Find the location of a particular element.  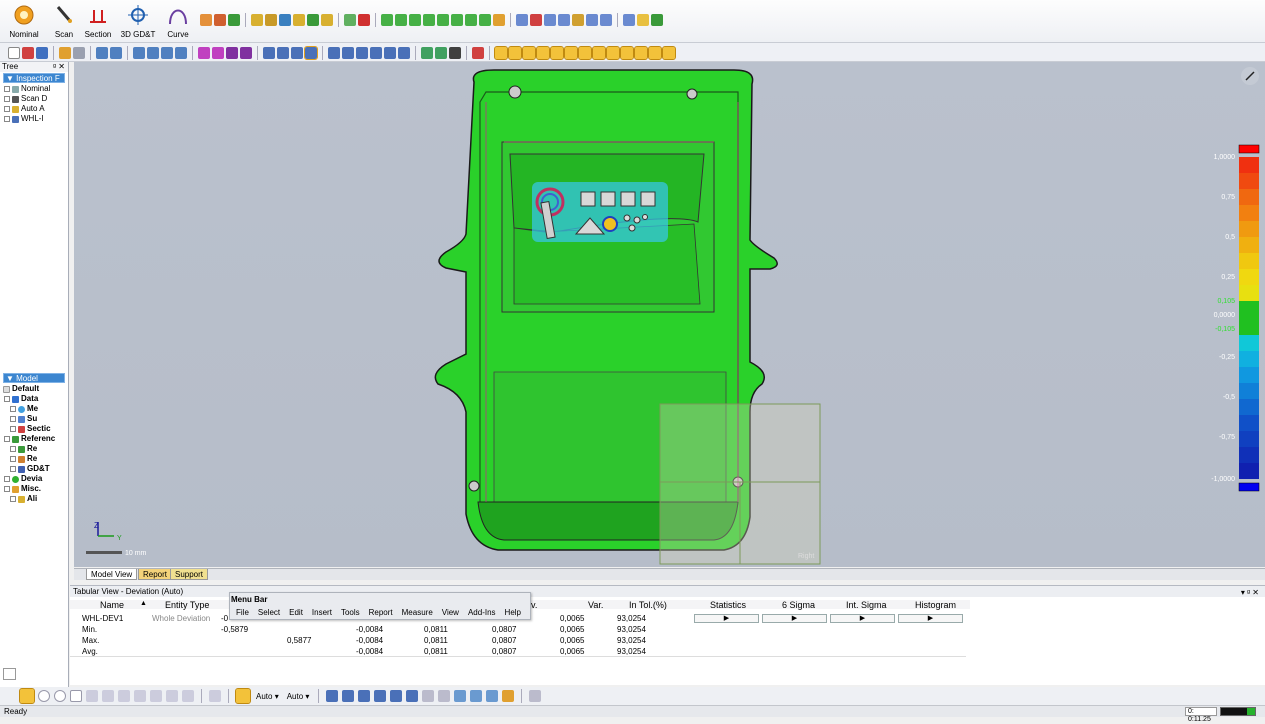

tree-item-surface: Su is located at coordinates (34, 419).